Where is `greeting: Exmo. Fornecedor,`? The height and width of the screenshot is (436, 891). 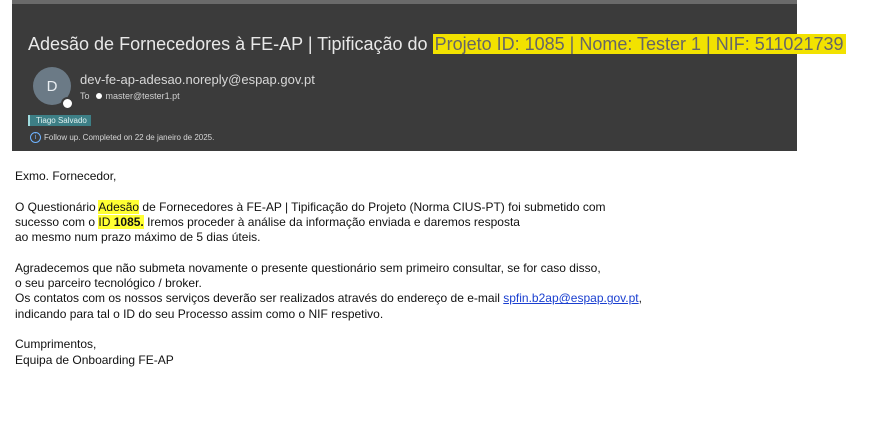 greeting: Exmo. Fornecedor, is located at coordinates (66, 176).